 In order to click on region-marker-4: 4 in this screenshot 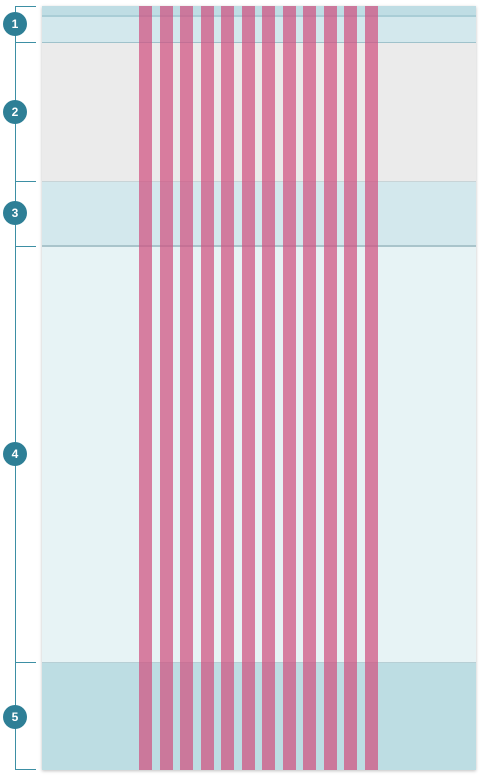, I will do `click(15, 454)`.